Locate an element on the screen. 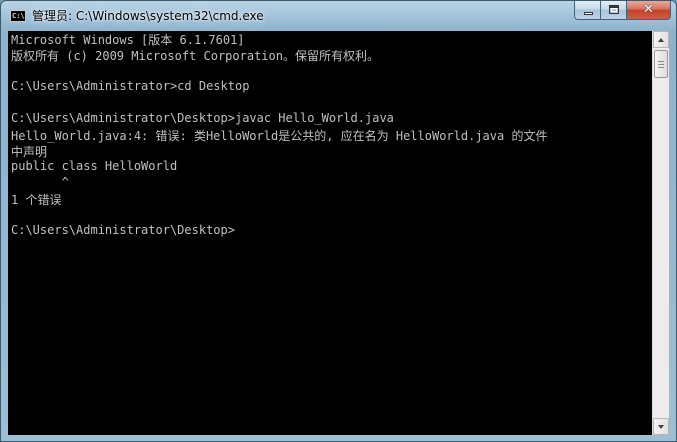  arrow-down-icon is located at coordinates (661, 427).